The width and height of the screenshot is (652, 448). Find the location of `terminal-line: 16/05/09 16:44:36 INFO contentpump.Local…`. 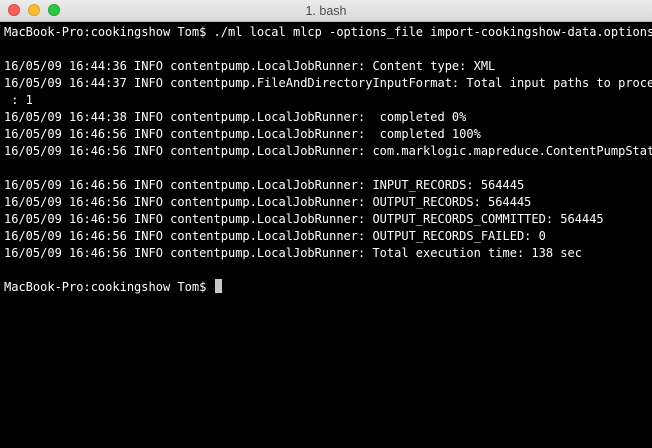

terminal-line: 16/05/09 16:44:36 INFO contentpump.Local… is located at coordinates (250, 66).